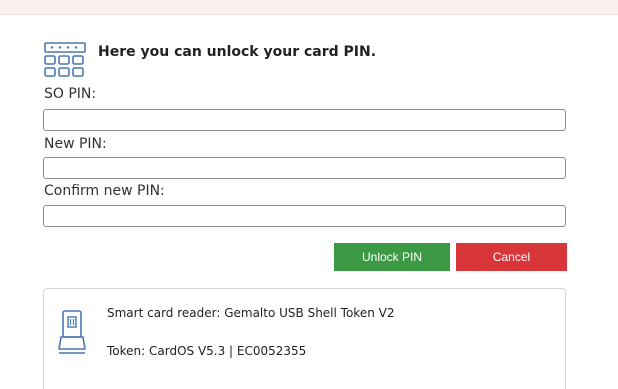 The image size is (618, 389). I want to click on so-pin-input, so click(304, 120).